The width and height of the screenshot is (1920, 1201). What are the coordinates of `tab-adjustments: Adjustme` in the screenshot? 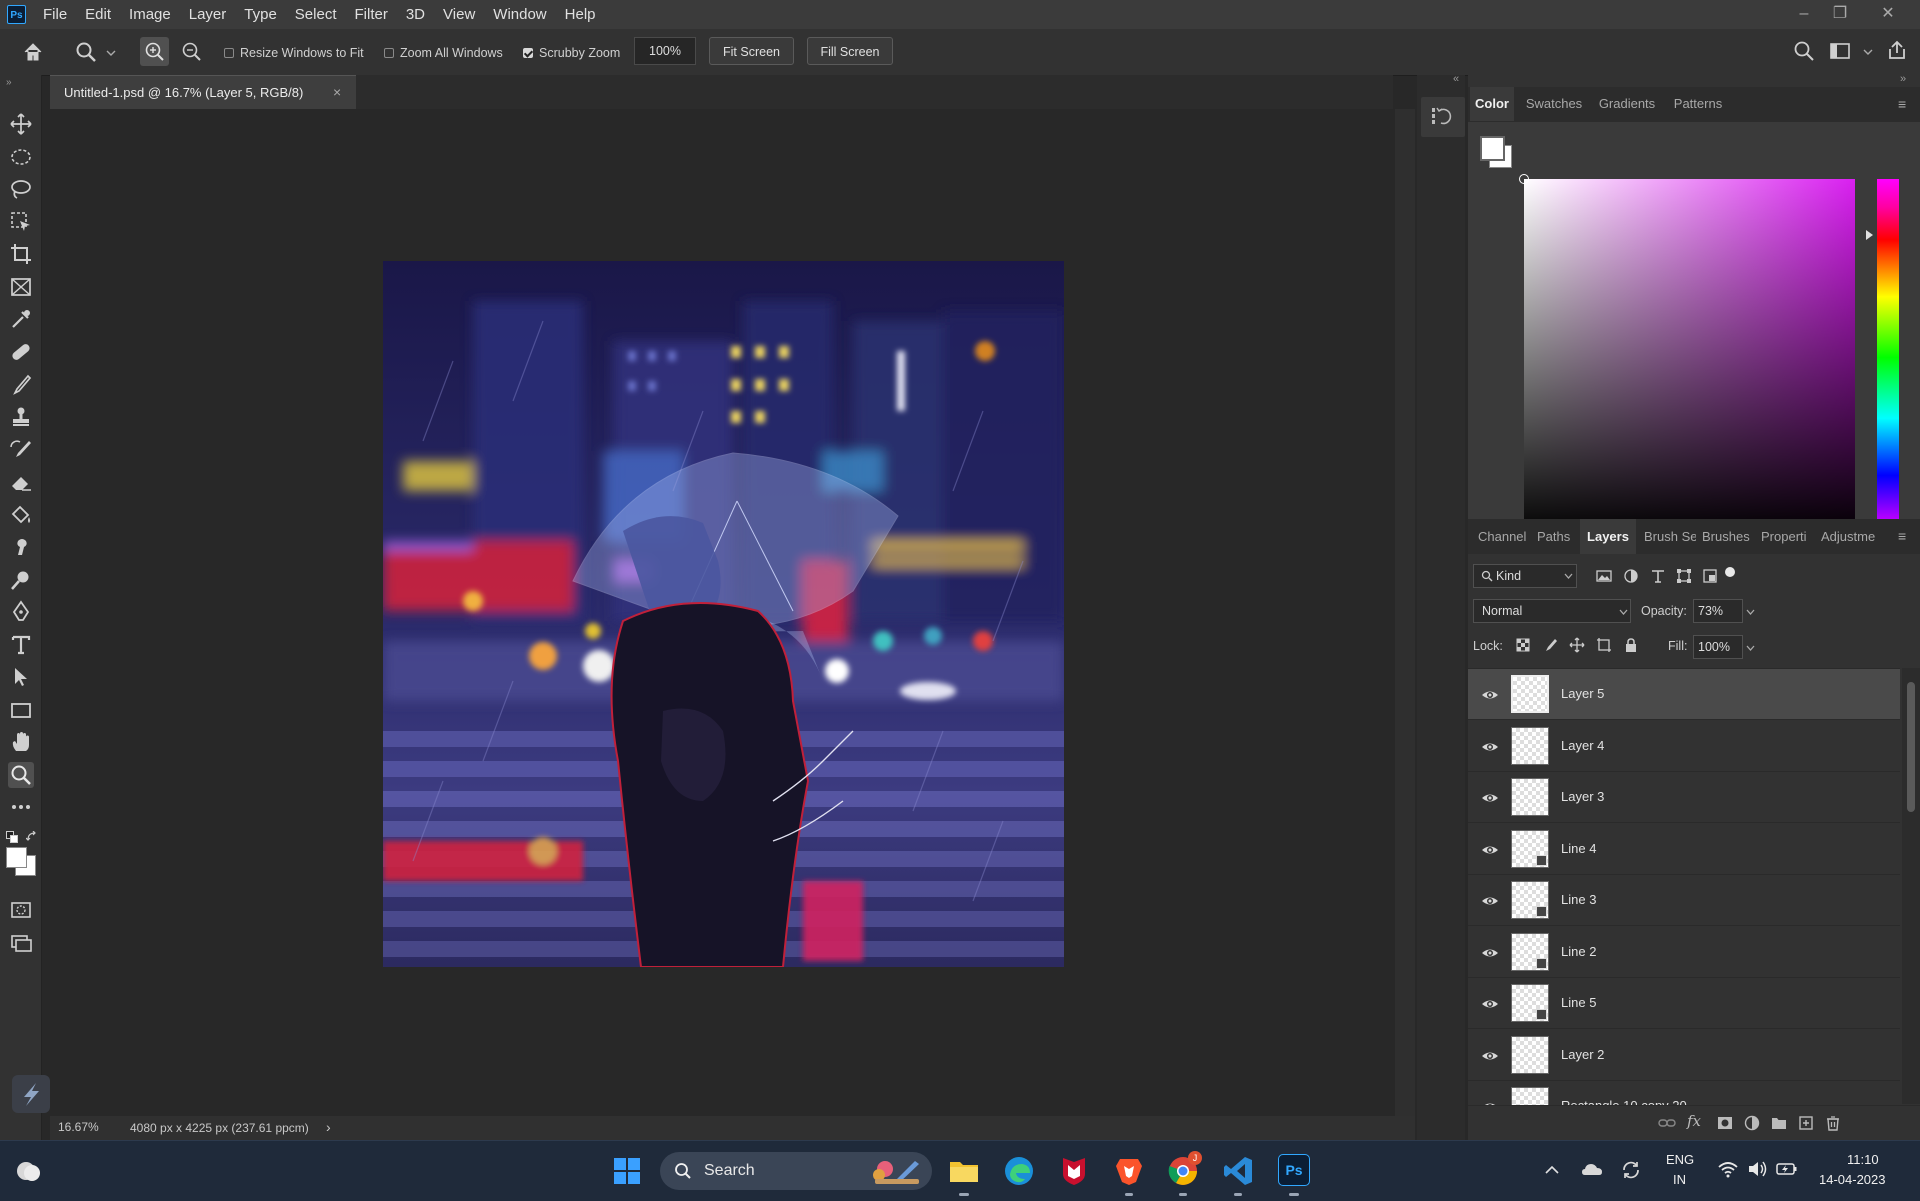 It's located at (1849, 536).